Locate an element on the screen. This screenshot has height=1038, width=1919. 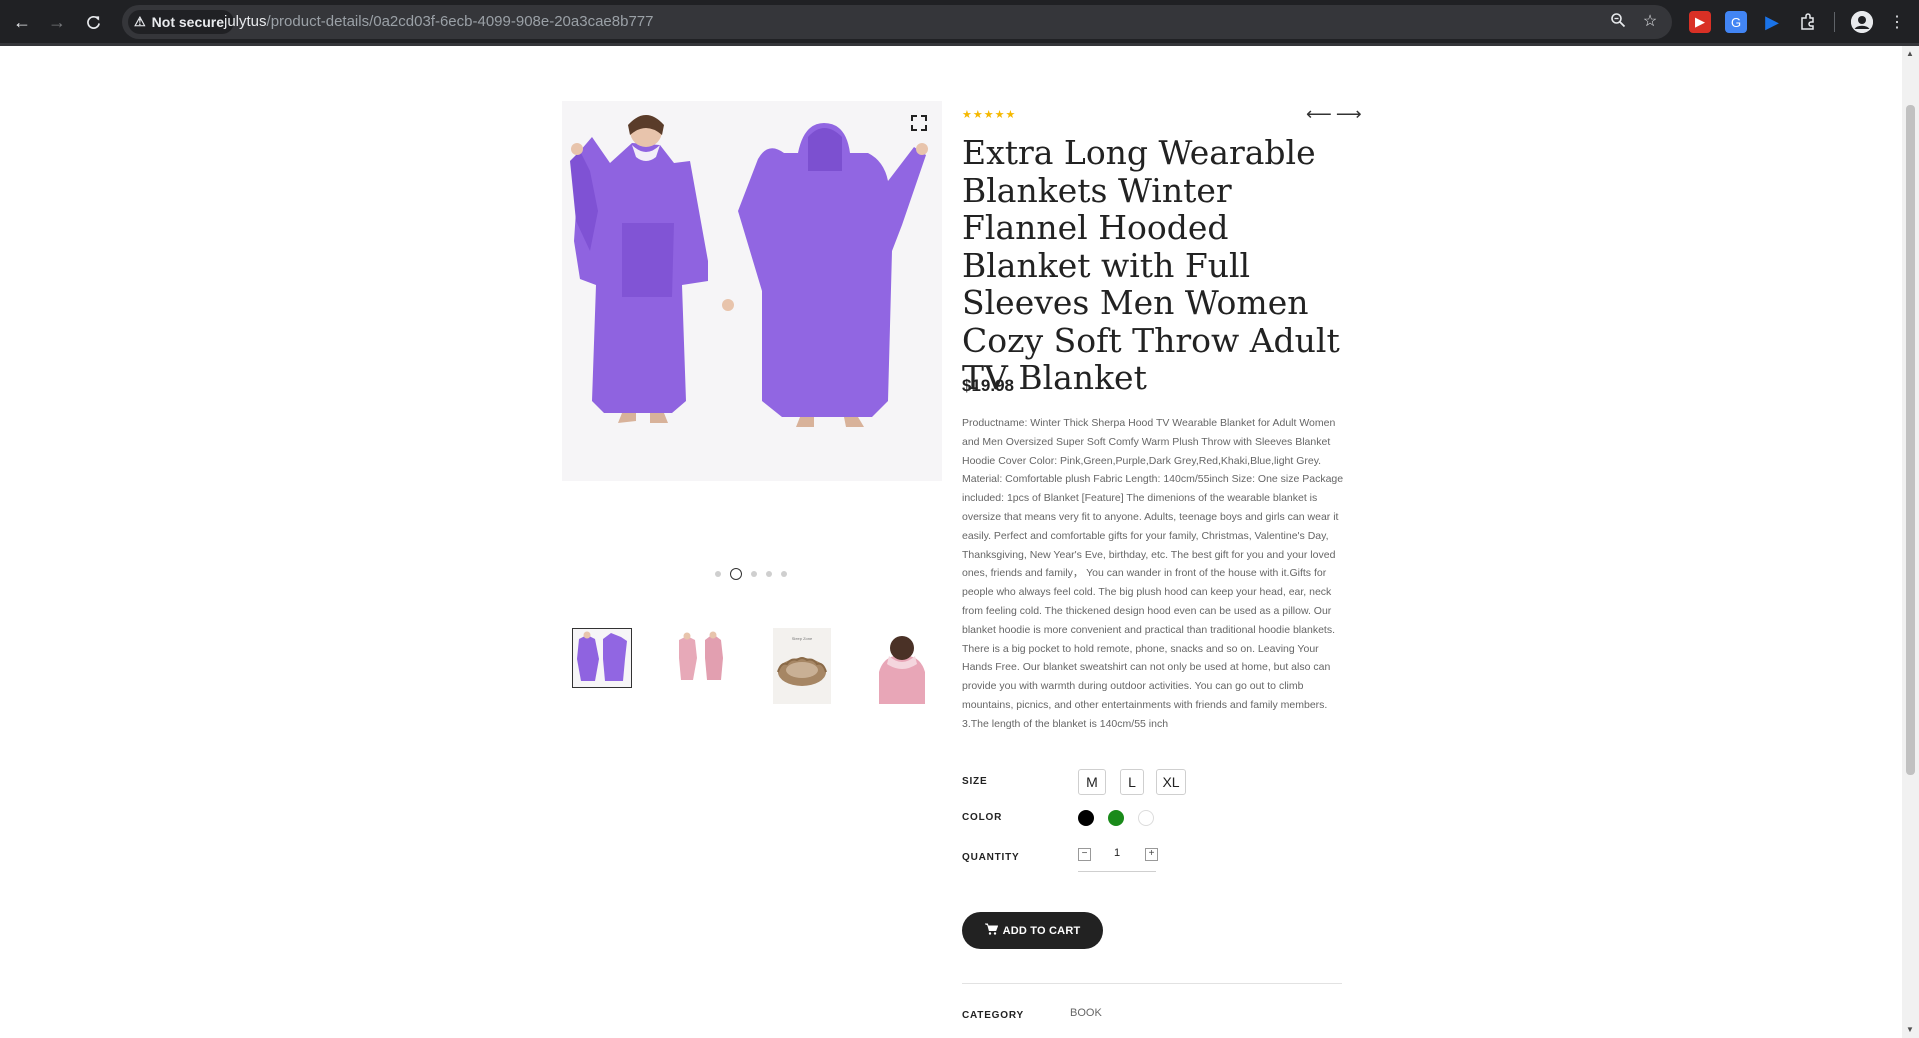
product-price: $19.98 is located at coordinates (988, 385).